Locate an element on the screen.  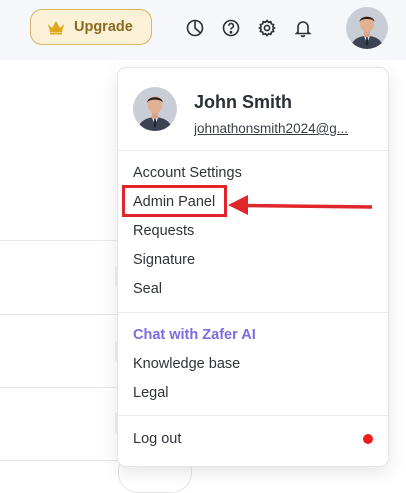
crown-icon is located at coordinates (56, 28).